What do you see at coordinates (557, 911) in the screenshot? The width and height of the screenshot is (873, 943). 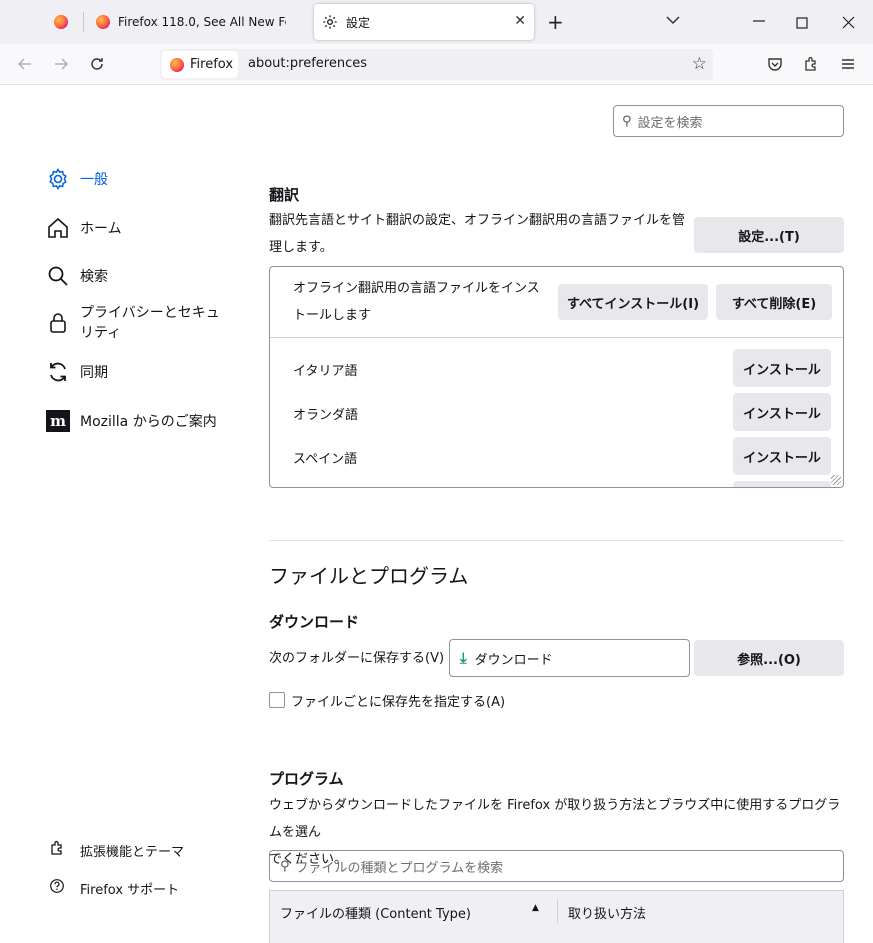 I see `column-separator` at bounding box center [557, 911].